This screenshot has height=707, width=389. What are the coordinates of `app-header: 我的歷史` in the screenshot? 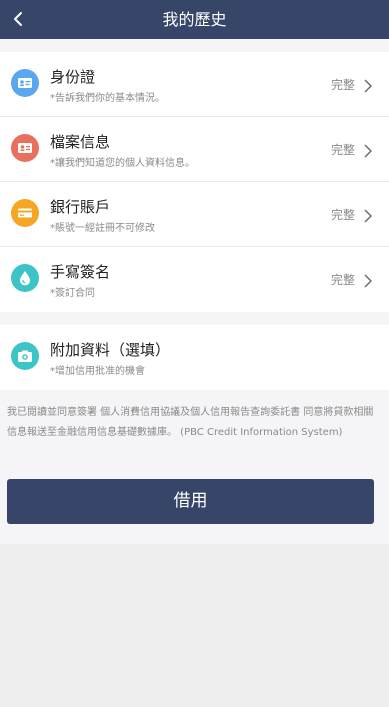 It's located at (194, 19).